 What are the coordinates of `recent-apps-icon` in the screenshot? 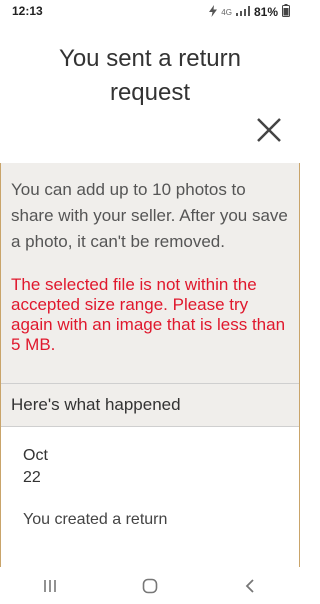 It's located at (50, 586).